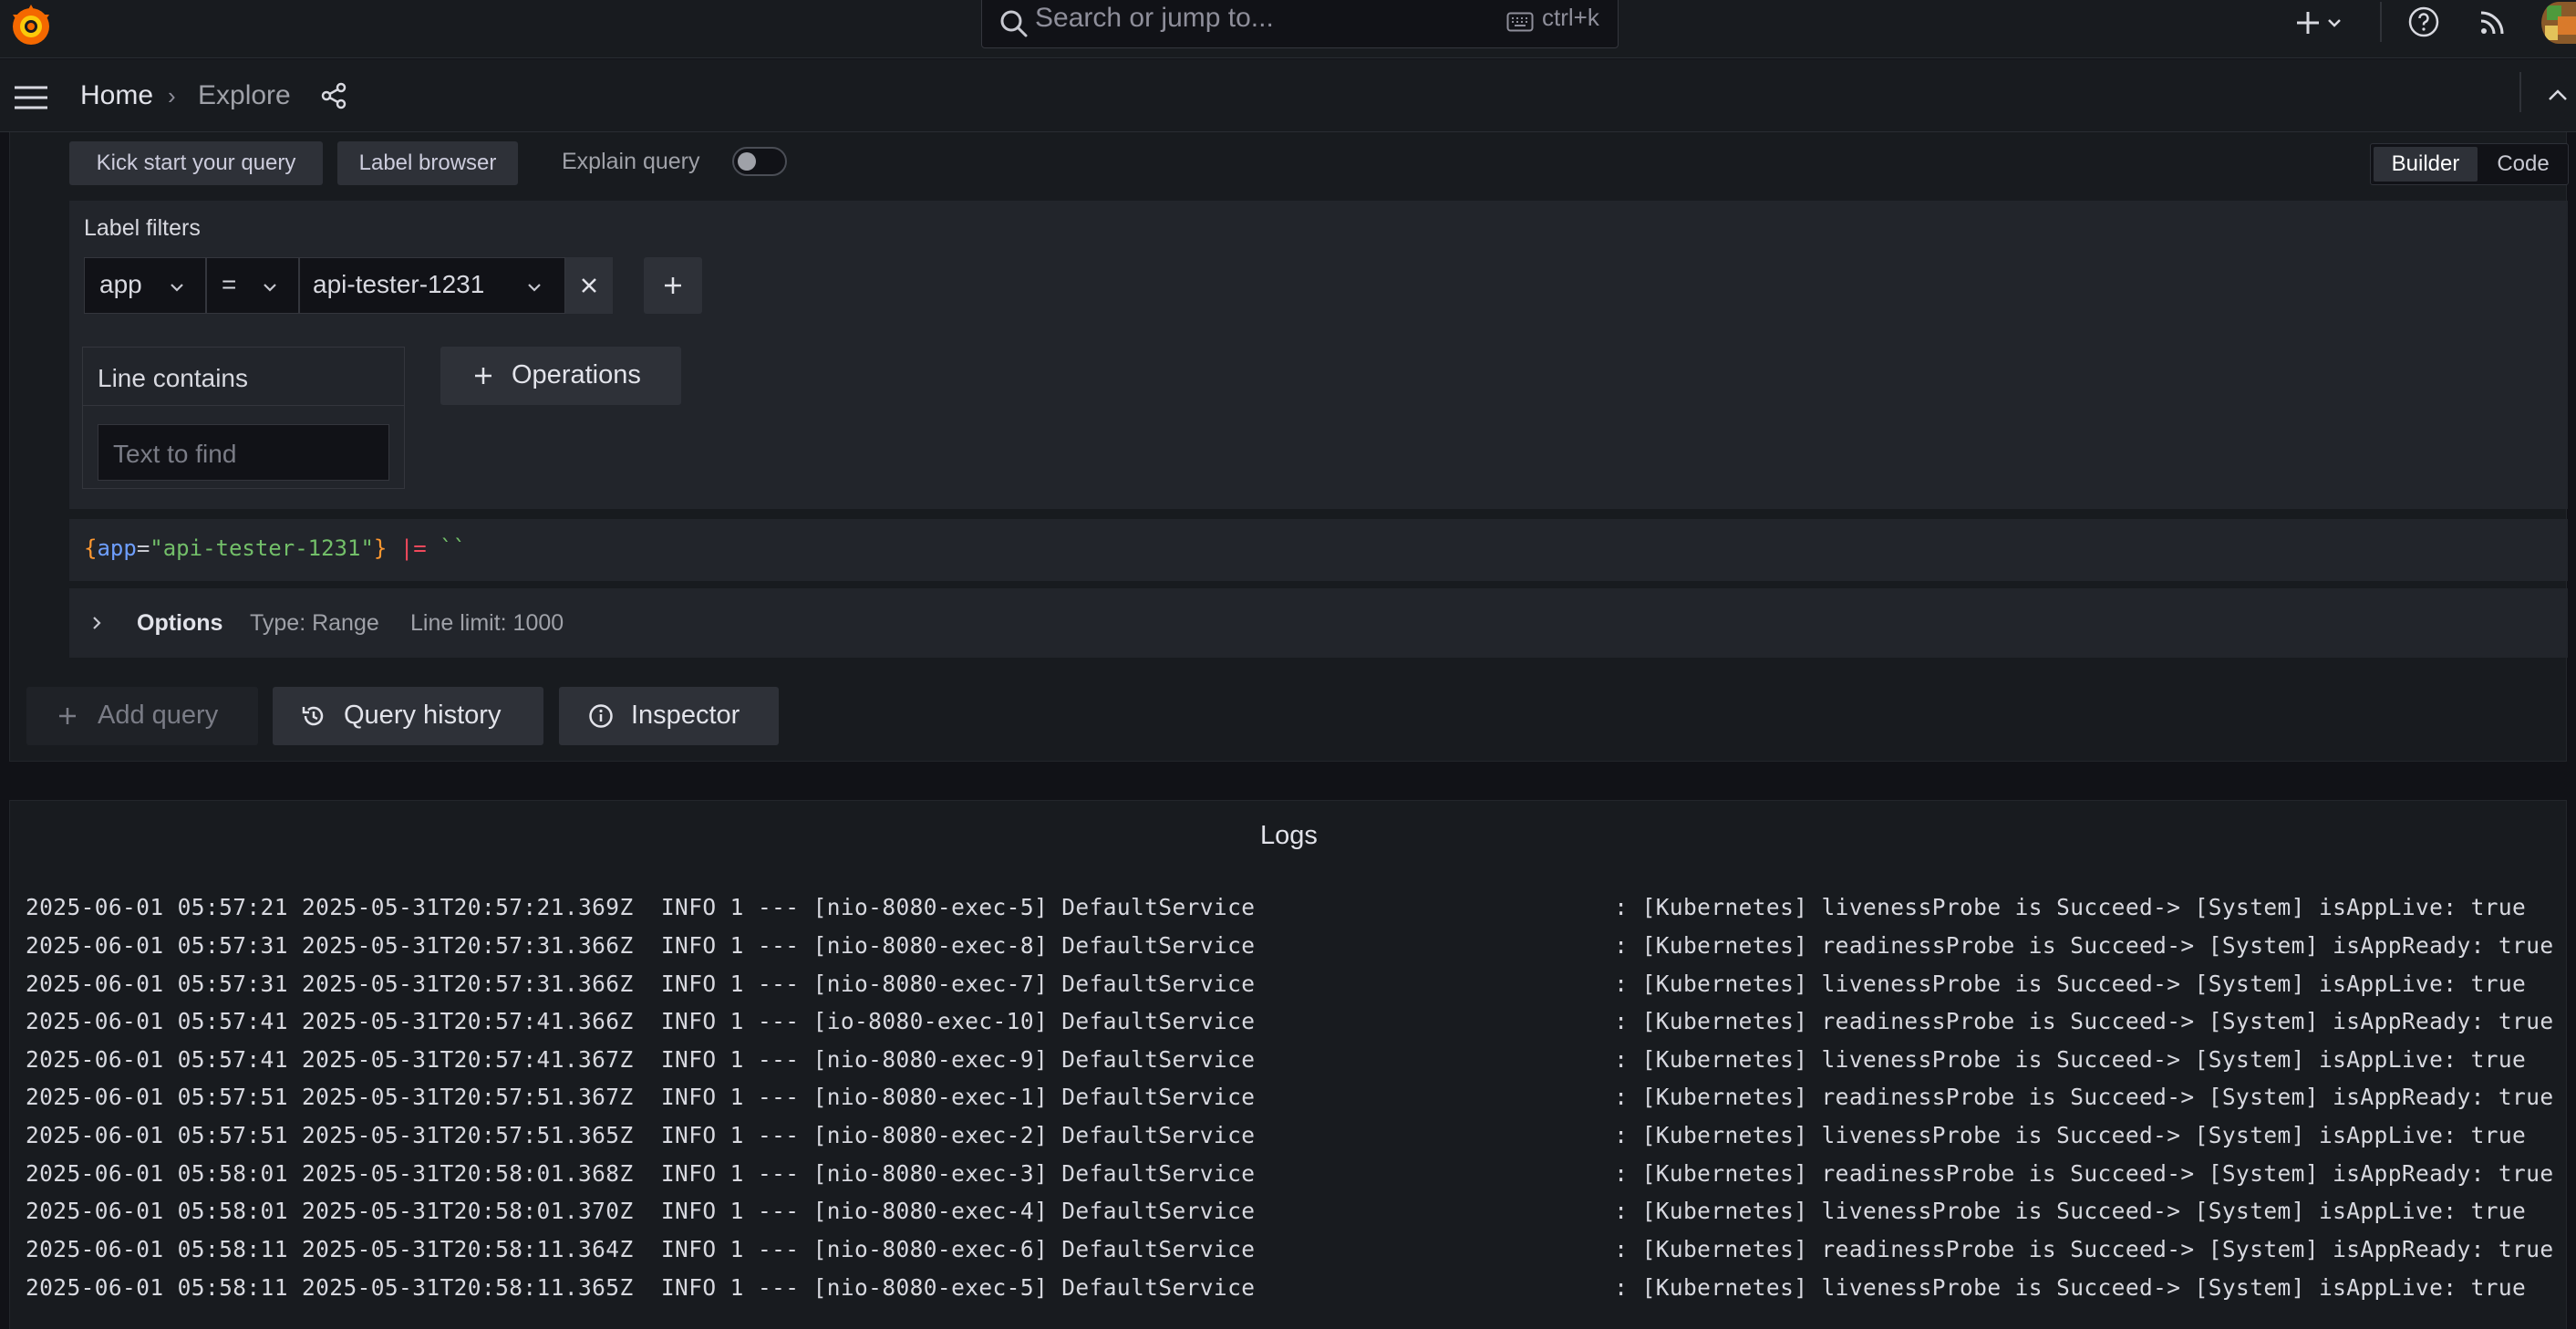 The image size is (2576, 1329). I want to click on search-shortcut: ctrl+k, so click(1570, 17).